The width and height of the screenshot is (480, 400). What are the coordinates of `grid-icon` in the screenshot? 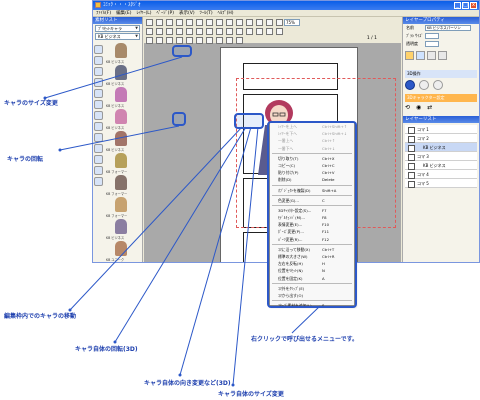 It's located at (249, 22).